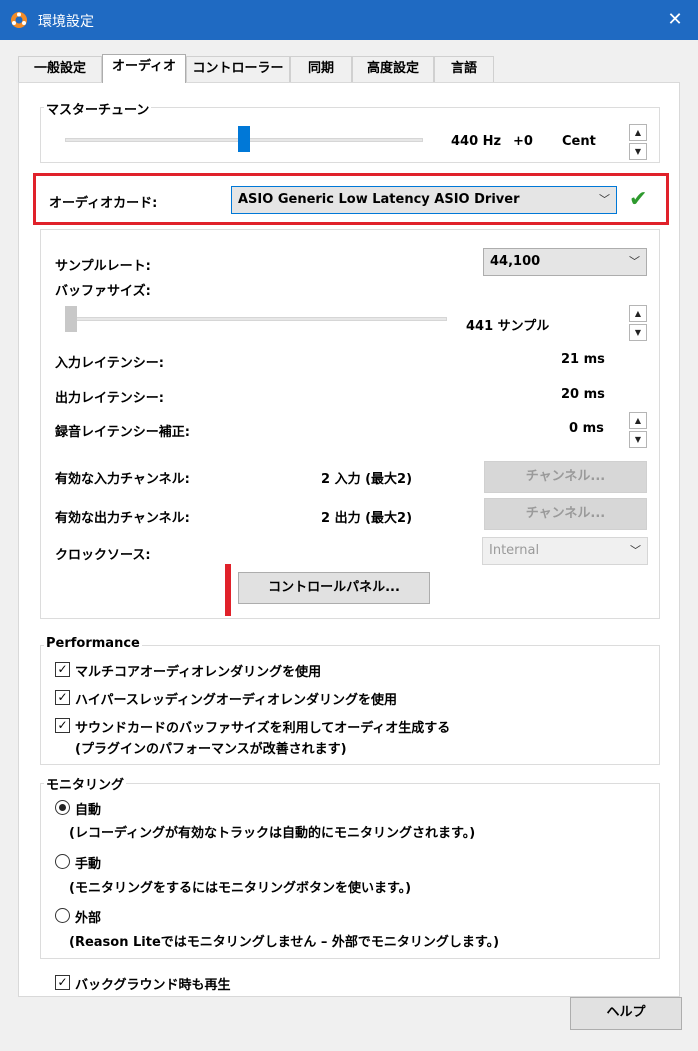  What do you see at coordinates (638, 323) in the screenshot?
I see `buffer-spinner: ▲ ▼` at bounding box center [638, 323].